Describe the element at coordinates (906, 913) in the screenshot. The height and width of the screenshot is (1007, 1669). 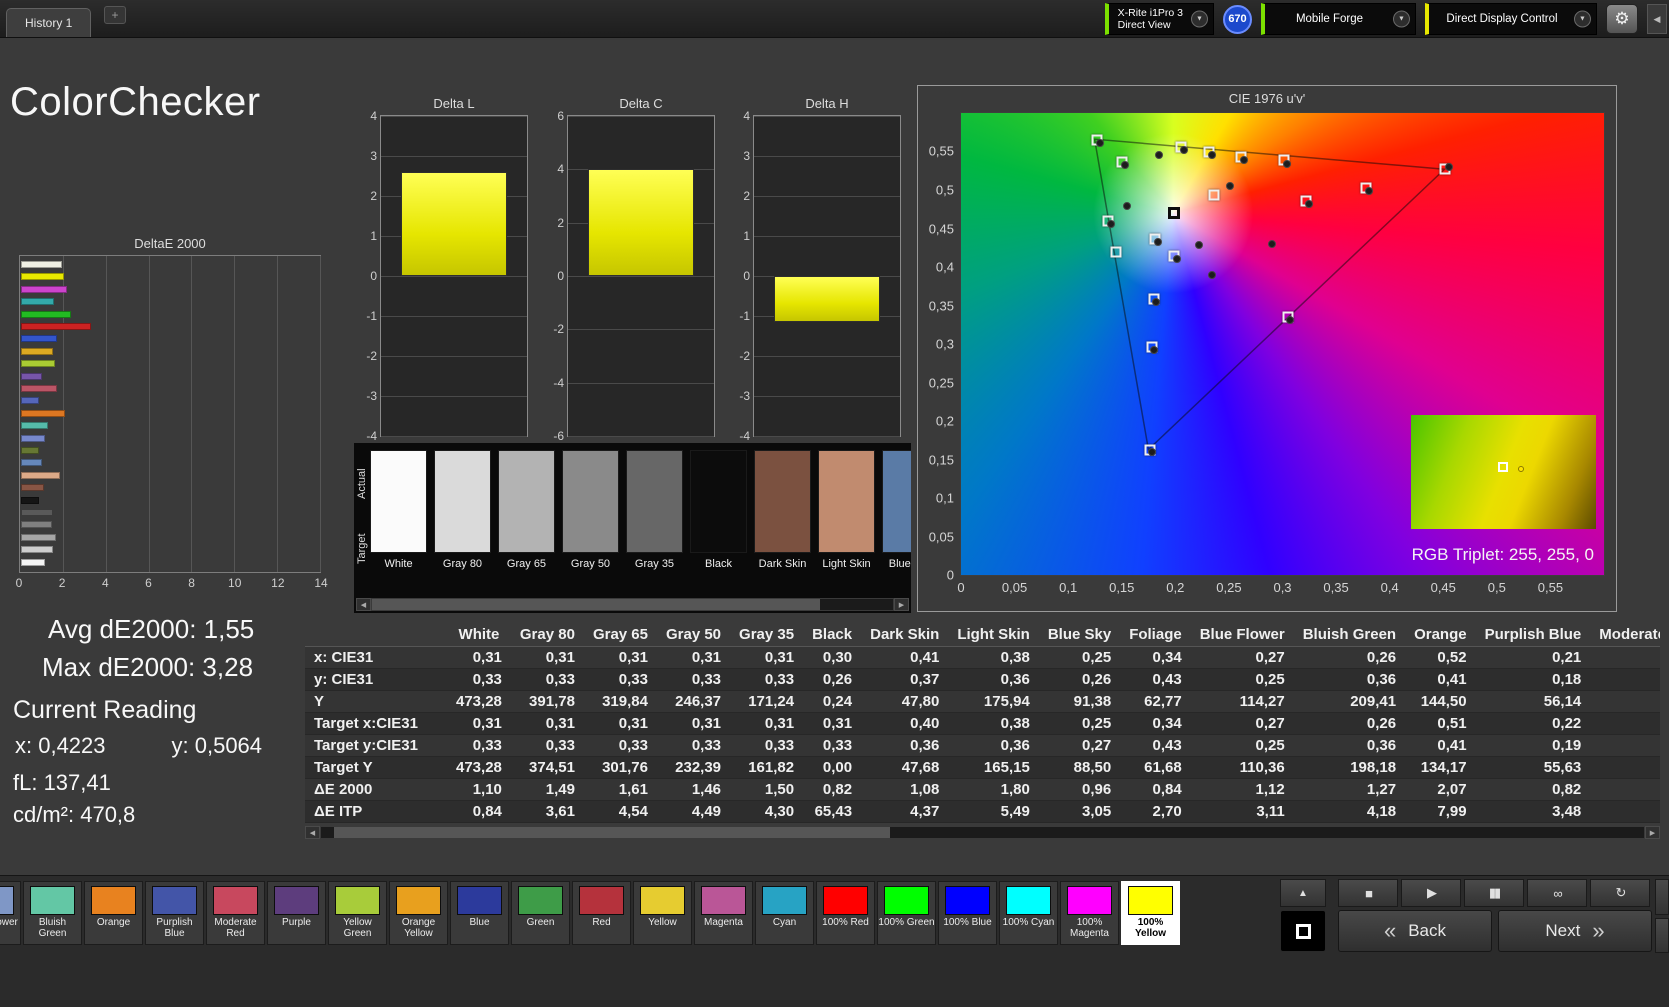
I see `patch-button-100-green: 100% Green` at that location.